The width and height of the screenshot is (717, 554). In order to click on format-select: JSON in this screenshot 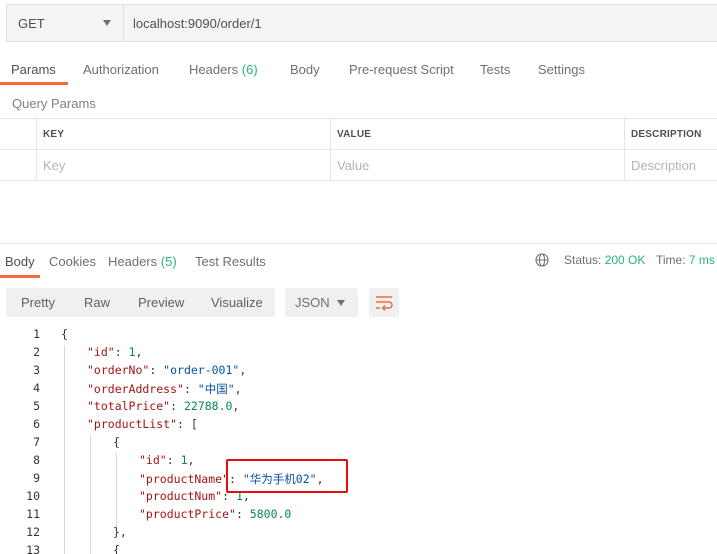, I will do `click(321, 302)`.